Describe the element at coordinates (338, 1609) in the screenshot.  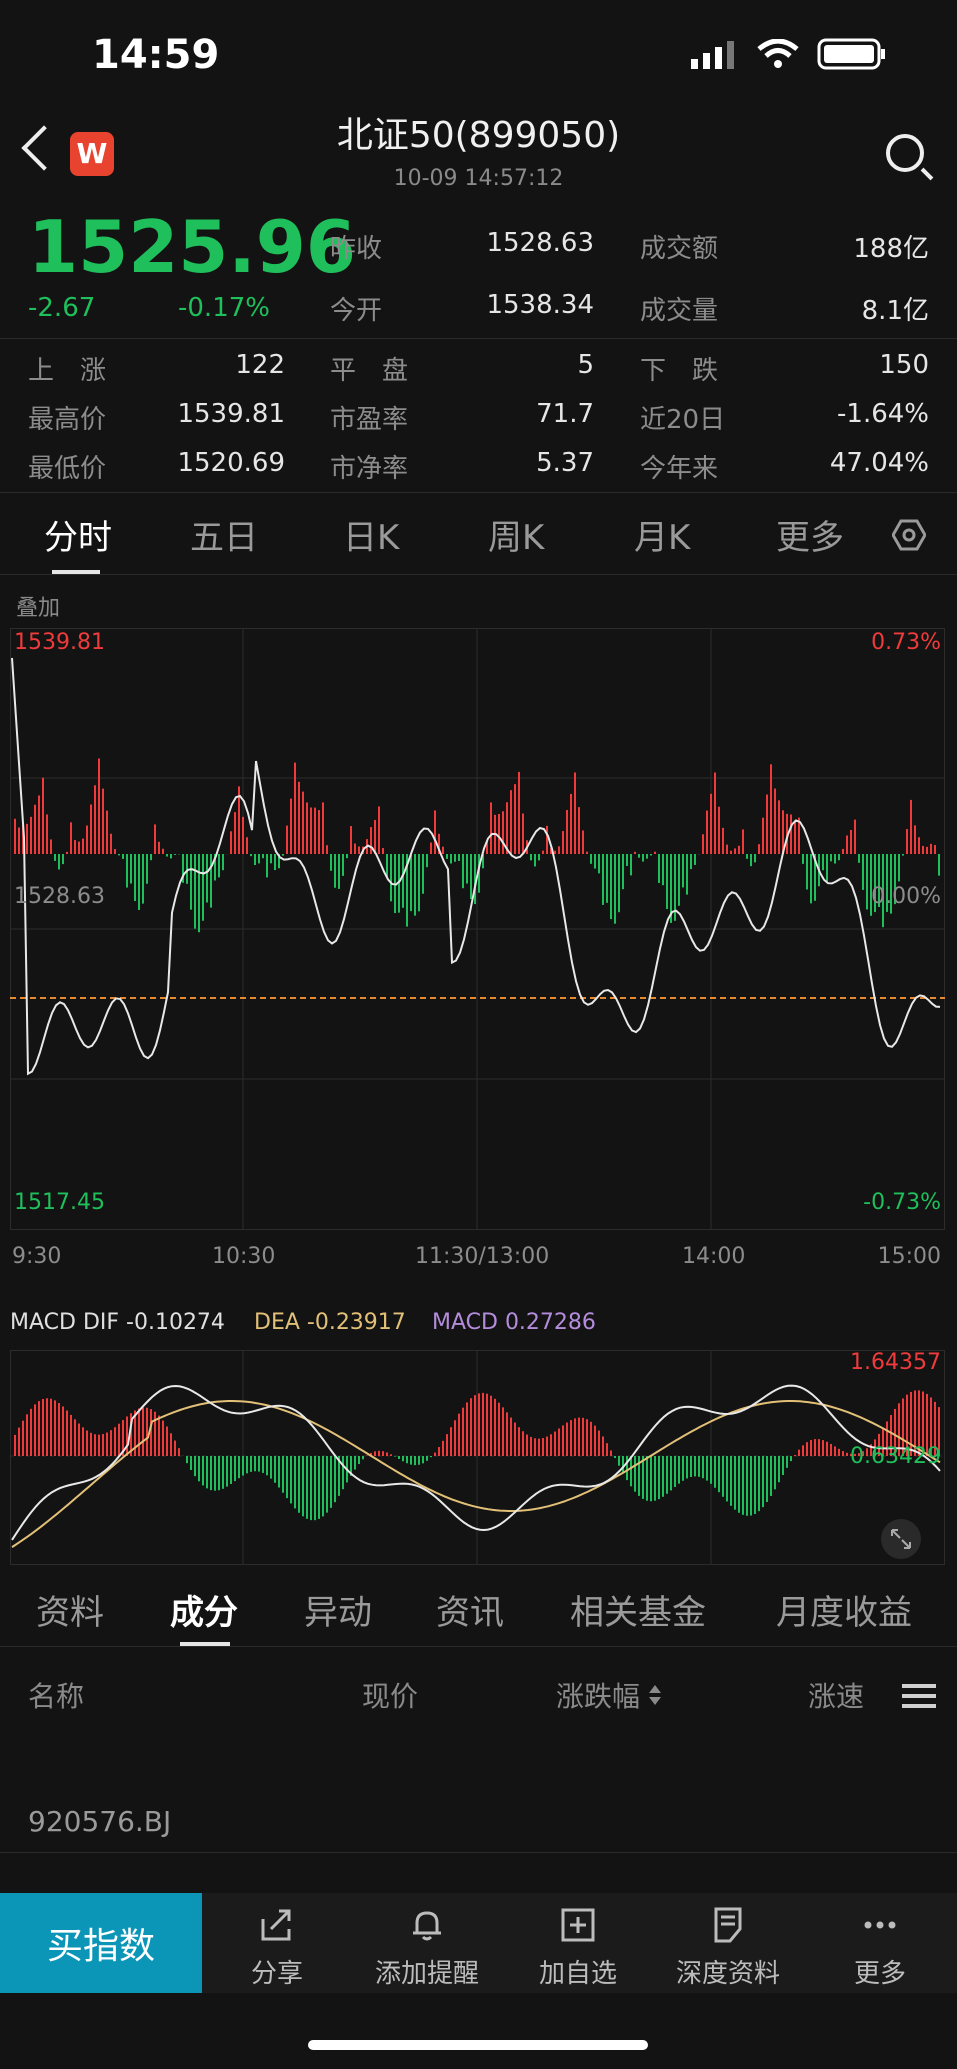
I see `subtab-movements: 异动` at that location.